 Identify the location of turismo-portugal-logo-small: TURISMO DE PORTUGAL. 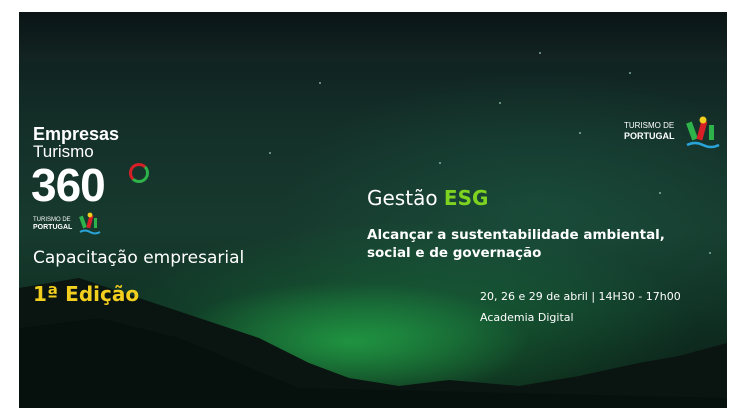
(52, 224).